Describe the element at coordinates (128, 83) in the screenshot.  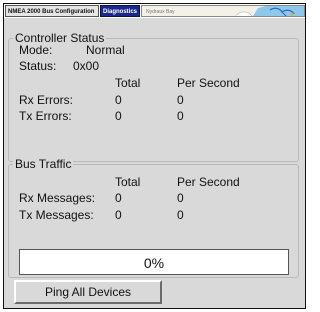
I see `errors-total-header: Total` at that location.